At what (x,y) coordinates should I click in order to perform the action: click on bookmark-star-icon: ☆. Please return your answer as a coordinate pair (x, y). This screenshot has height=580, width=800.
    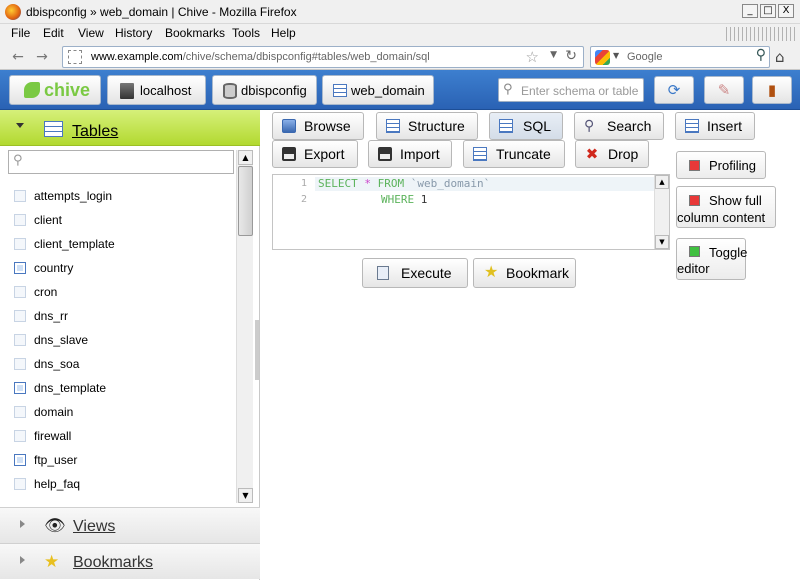
    Looking at the image, I should click on (532, 57).